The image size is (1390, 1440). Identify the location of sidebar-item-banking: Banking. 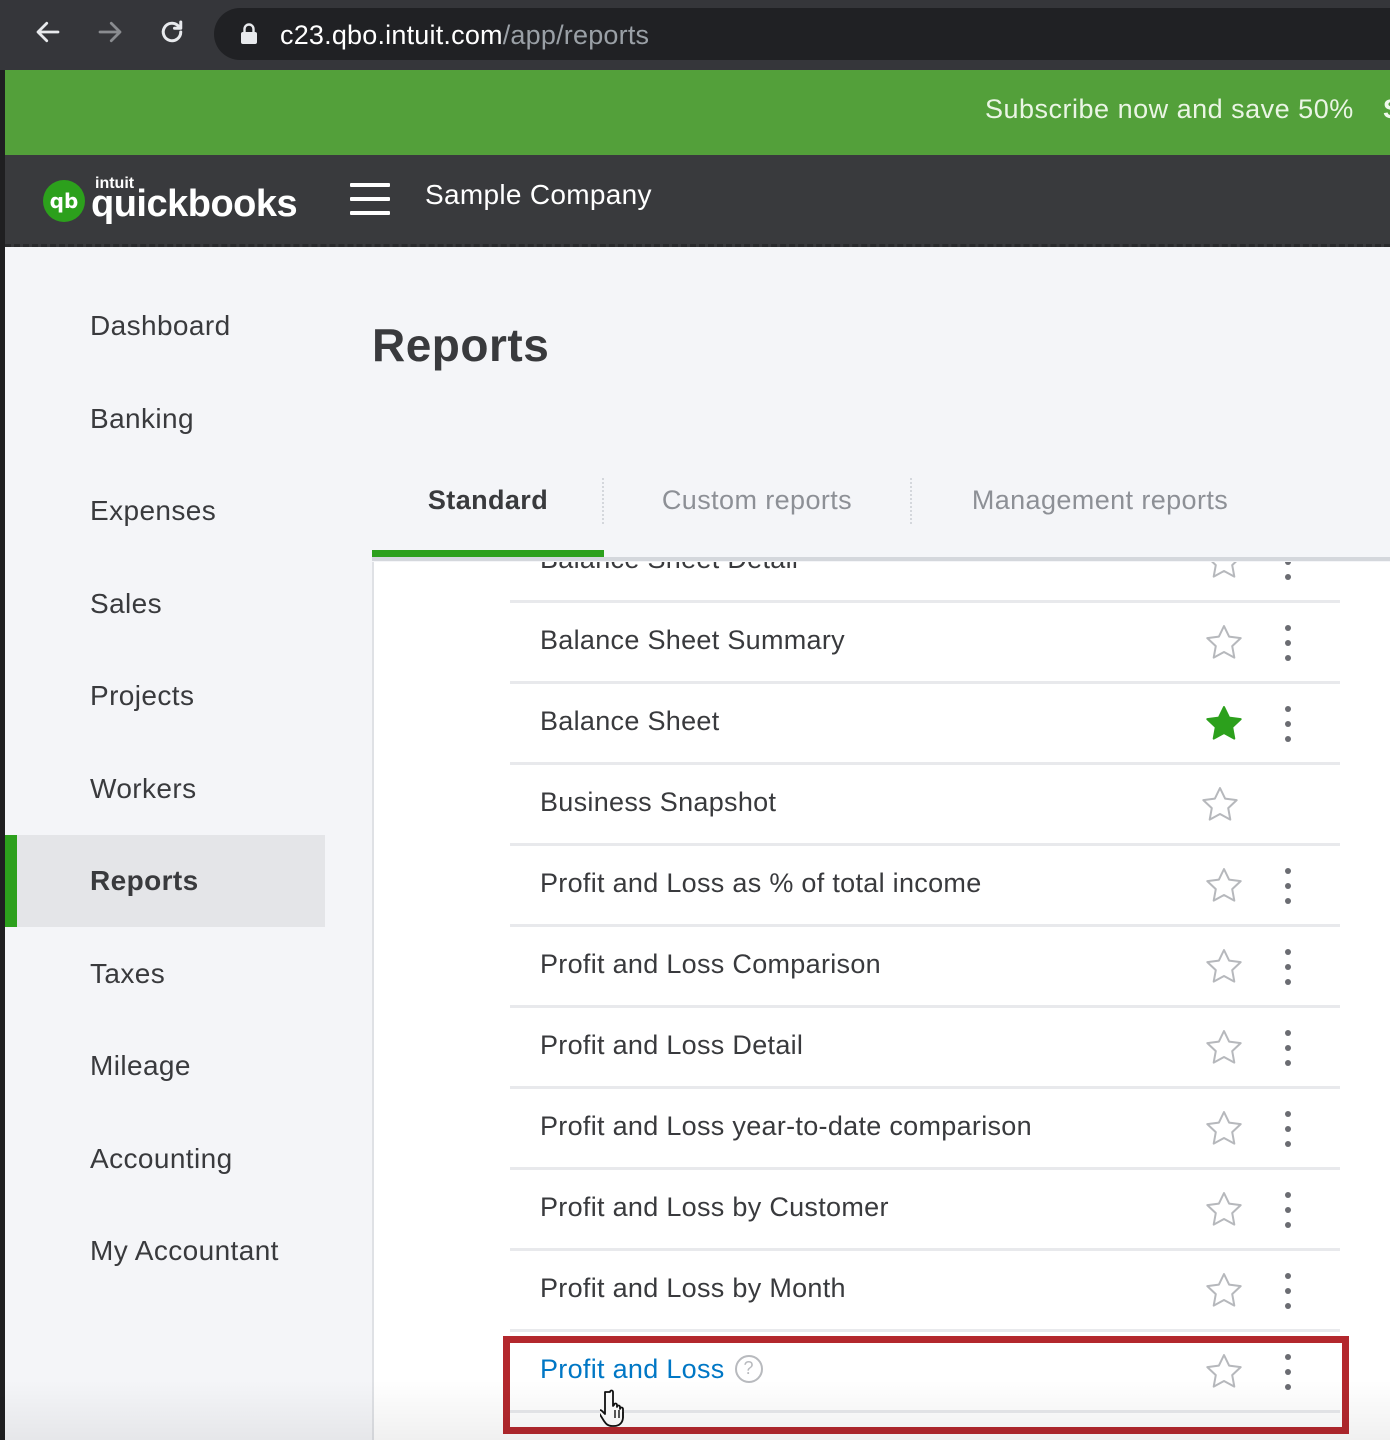
(165, 419).